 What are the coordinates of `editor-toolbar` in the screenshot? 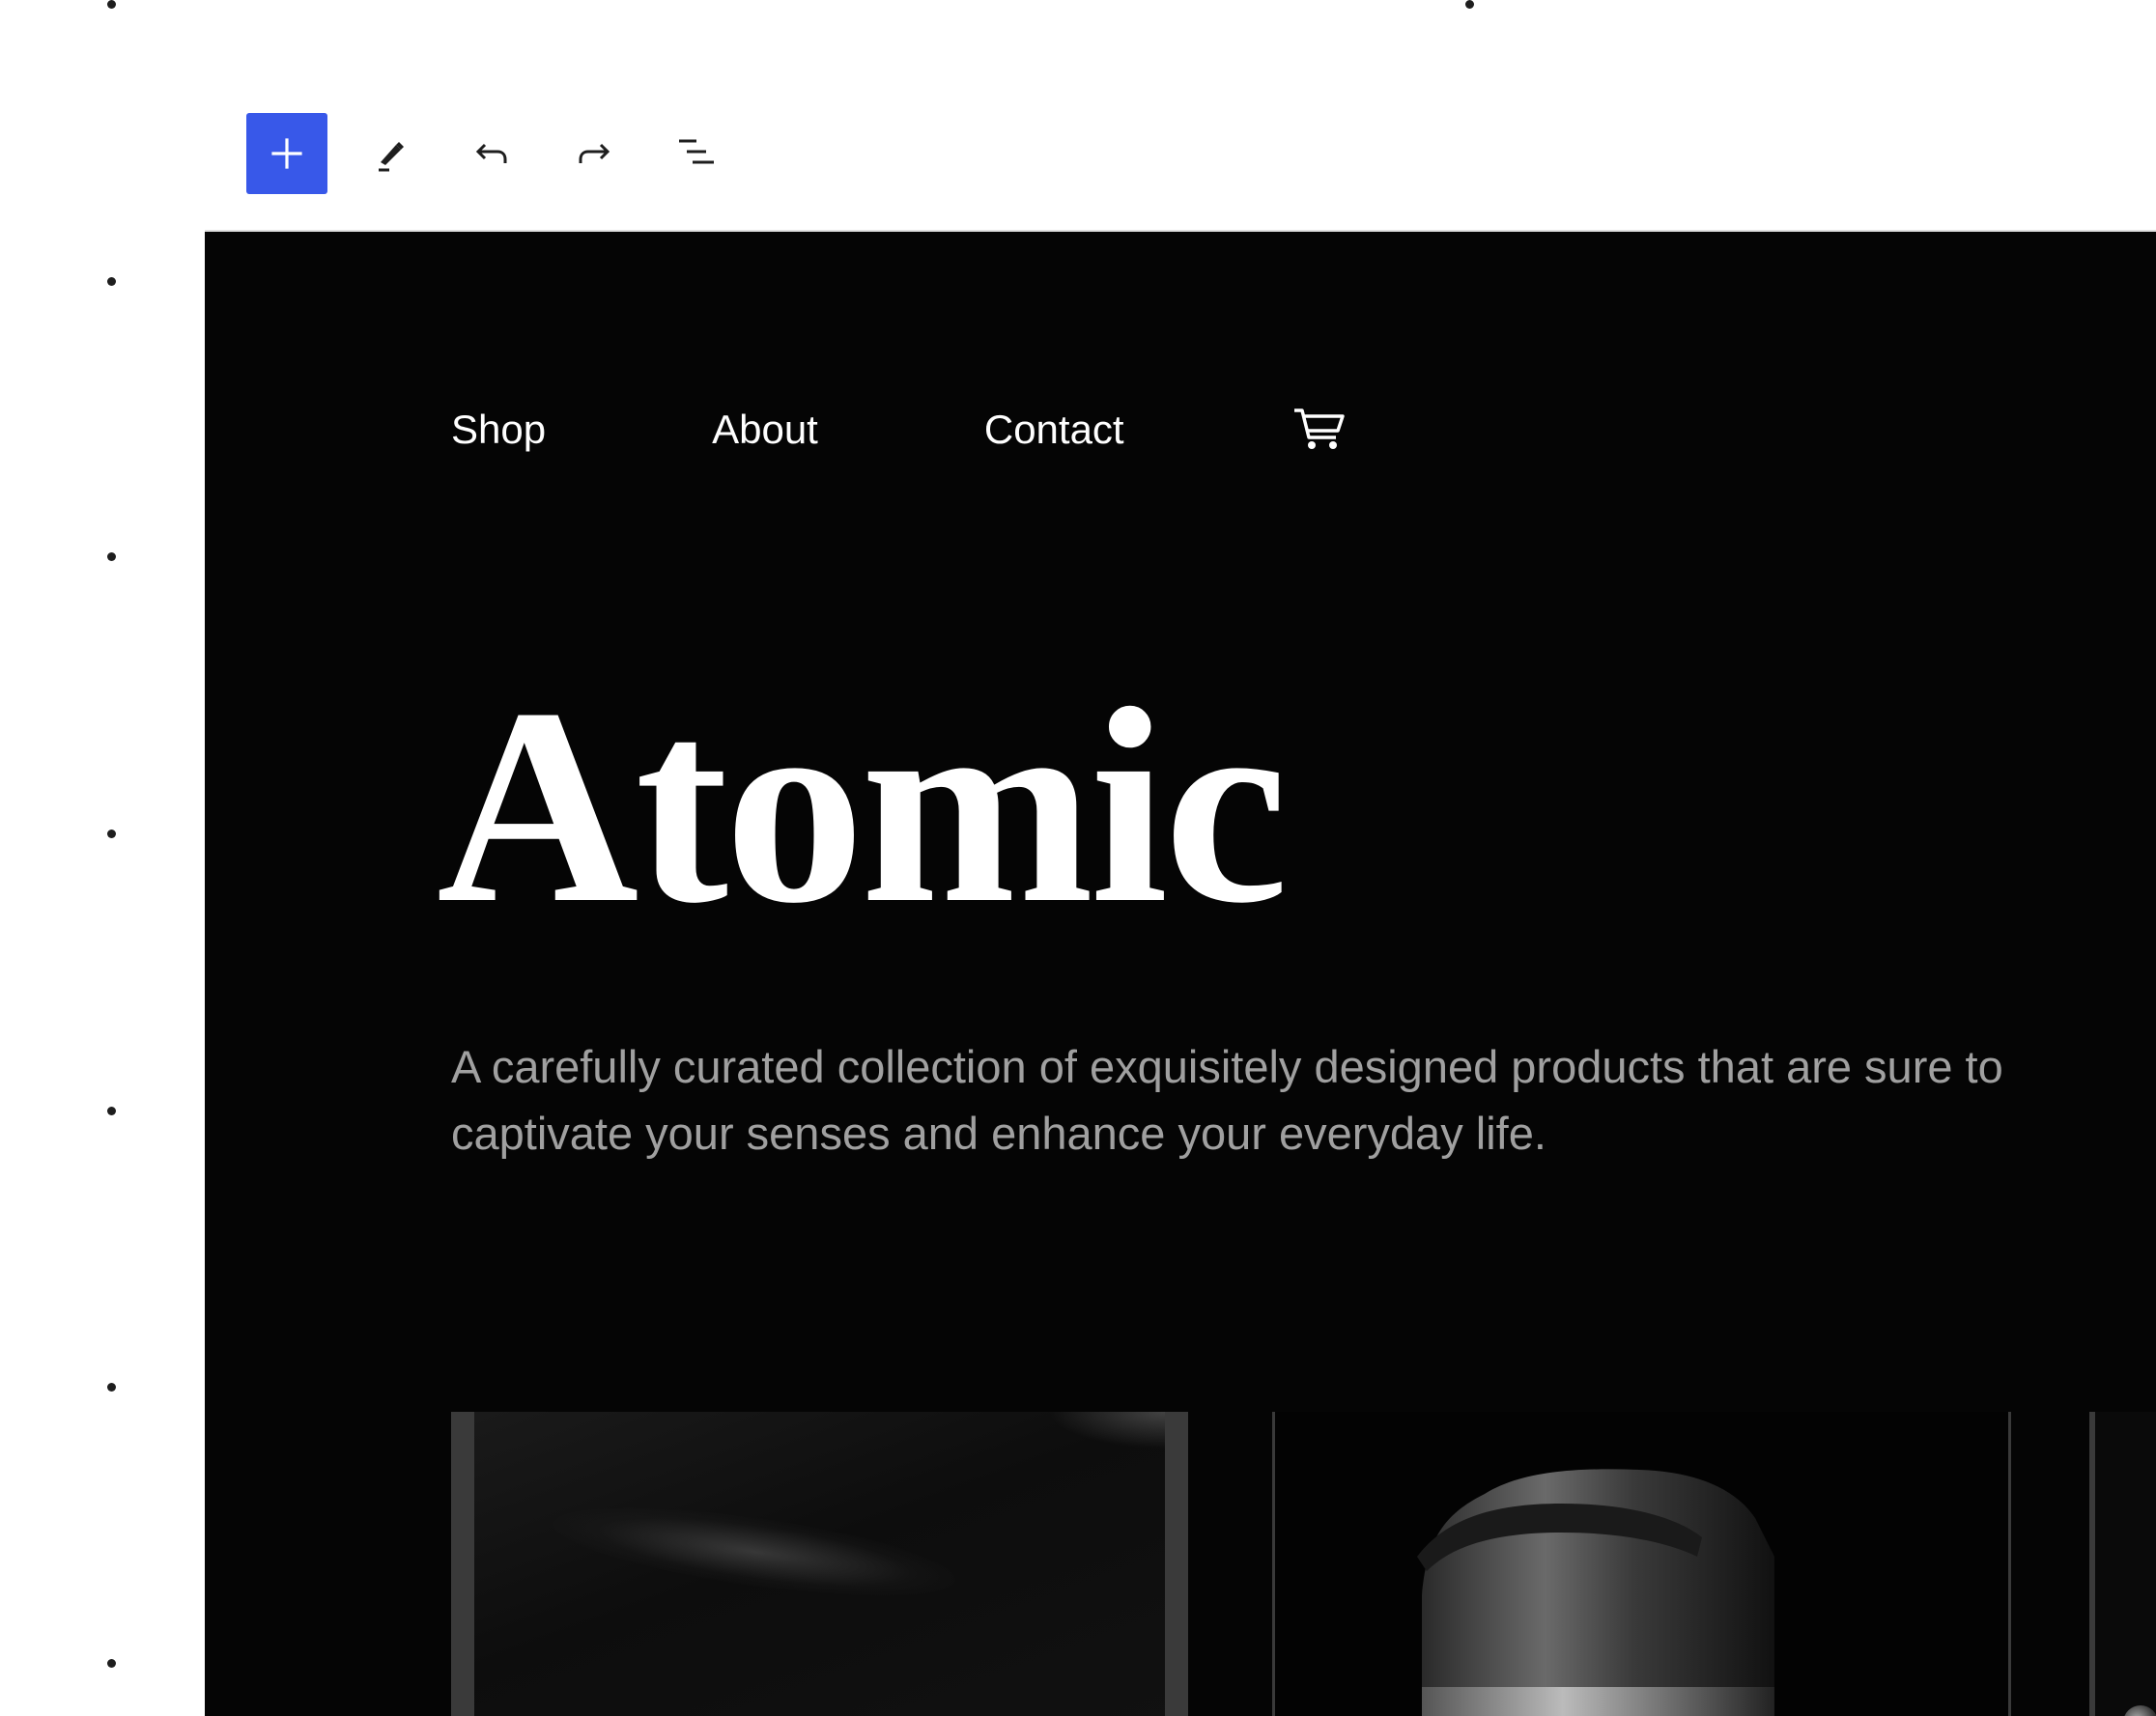 It's located at (1078, 116).